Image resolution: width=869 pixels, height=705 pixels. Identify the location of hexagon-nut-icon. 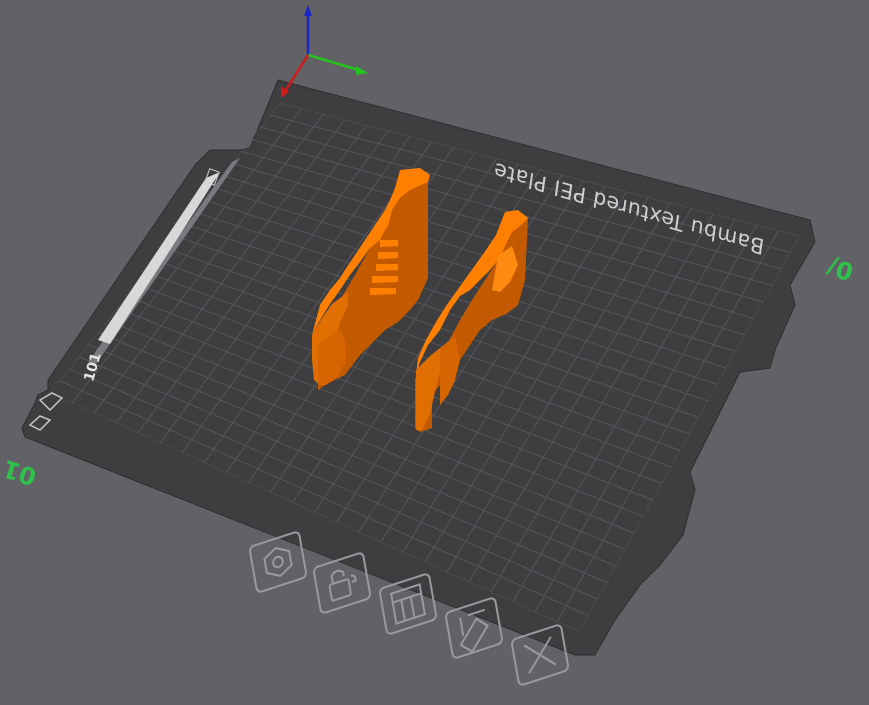
(278, 562).